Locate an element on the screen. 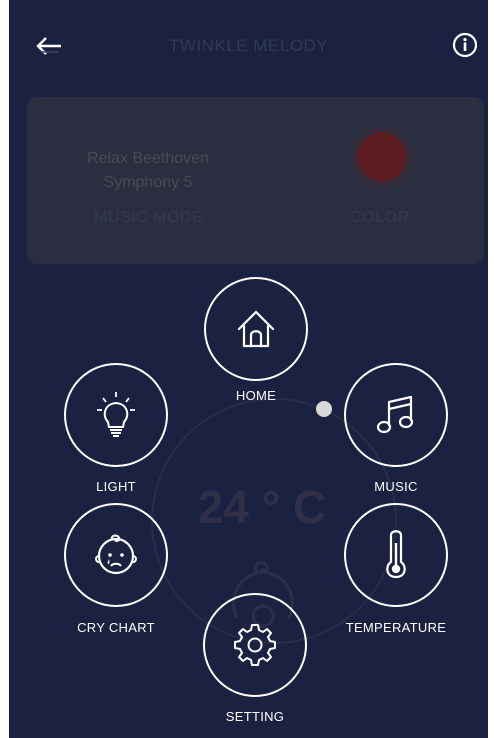 The height and width of the screenshot is (738, 494). light-button is located at coordinates (116, 415).